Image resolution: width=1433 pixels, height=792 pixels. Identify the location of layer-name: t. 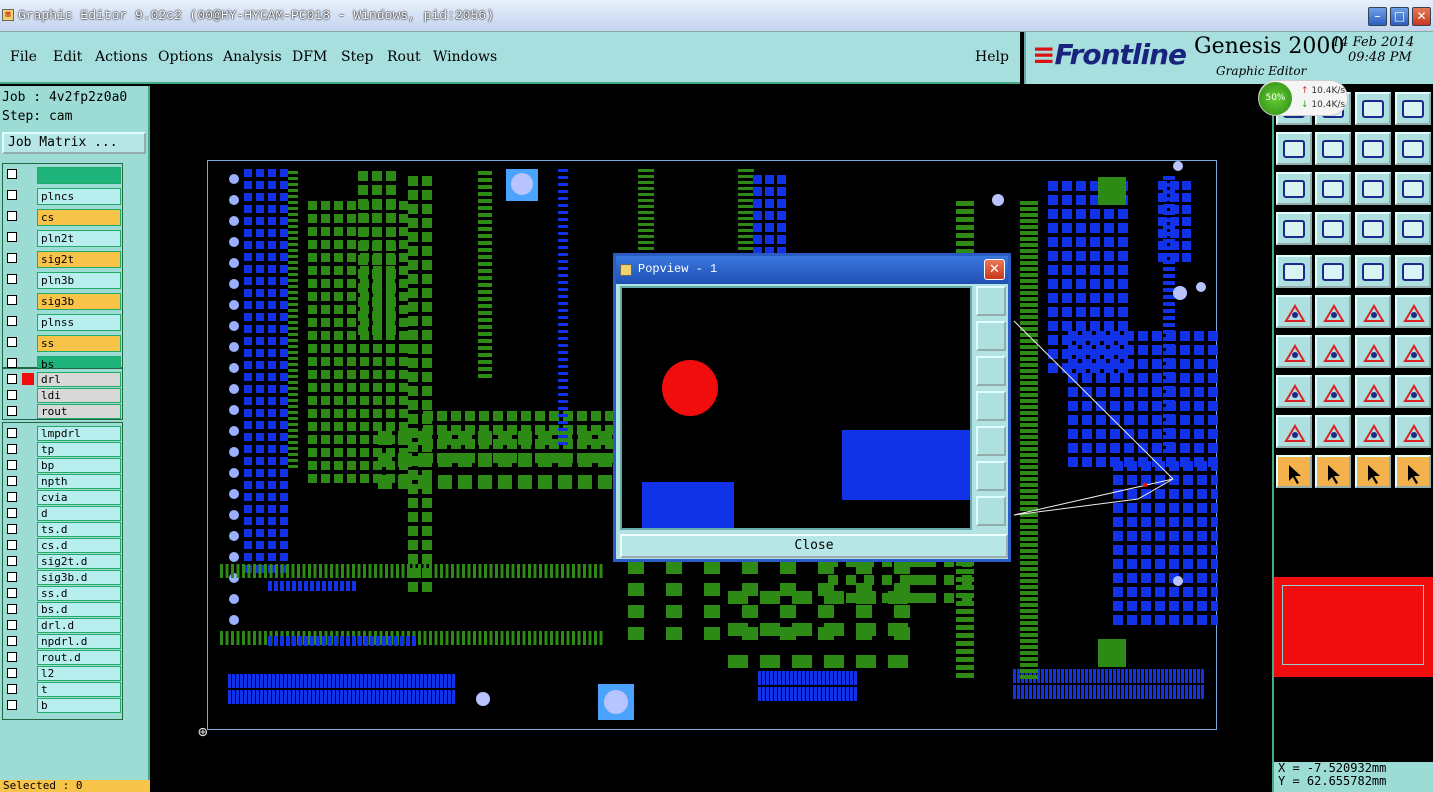
(79, 689).